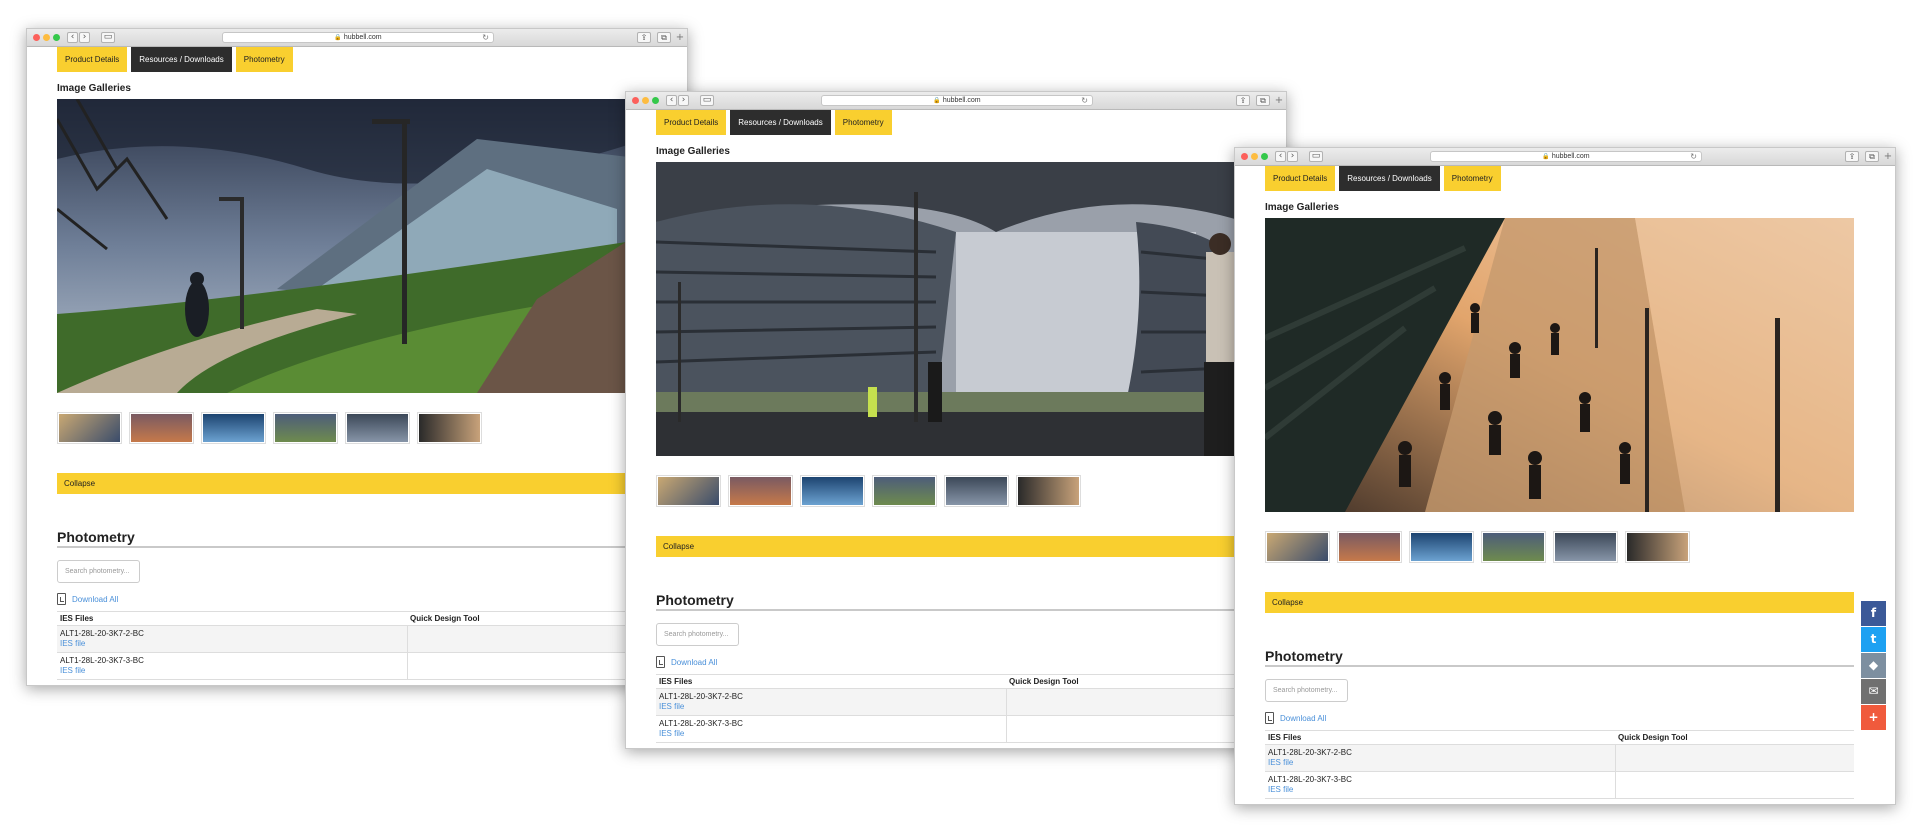 The width and height of the screenshot is (1920, 840). What do you see at coordinates (1873, 691) in the screenshot?
I see `email-icon: ✉` at bounding box center [1873, 691].